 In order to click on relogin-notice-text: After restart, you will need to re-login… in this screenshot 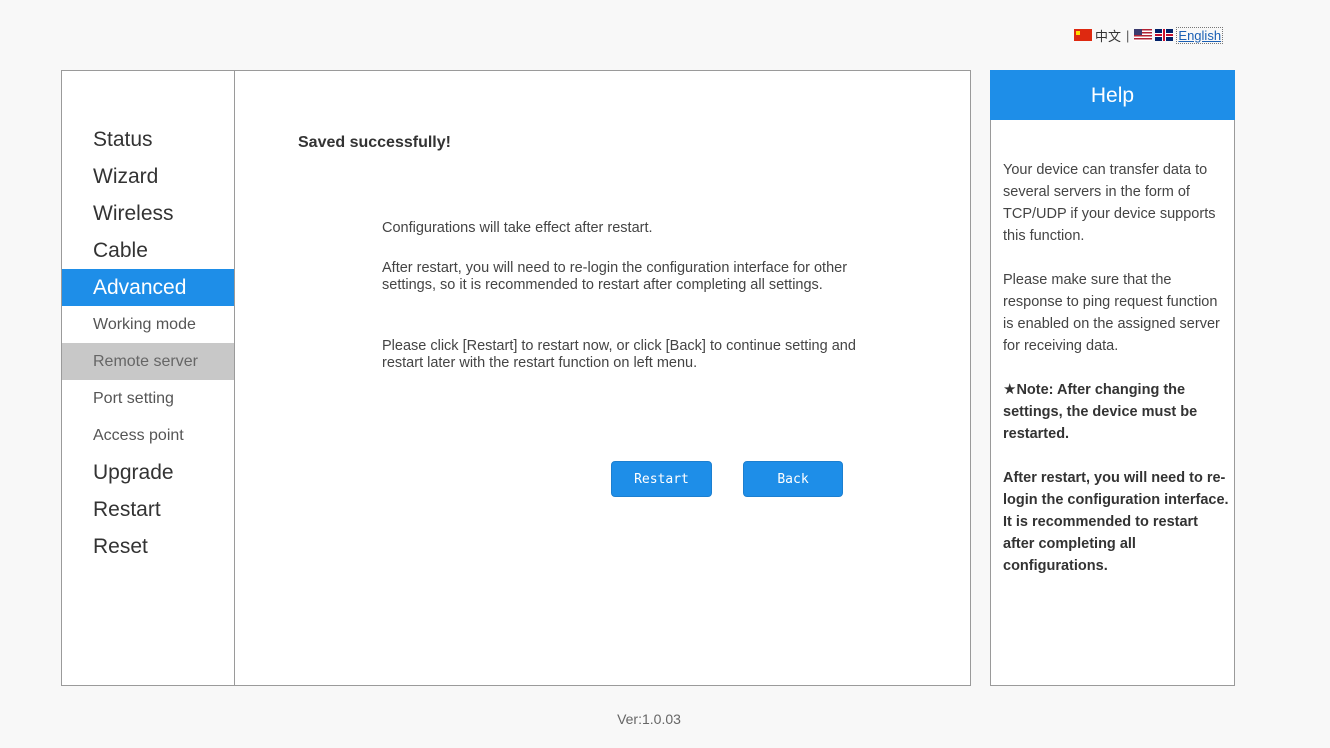, I will do `click(615, 276)`.